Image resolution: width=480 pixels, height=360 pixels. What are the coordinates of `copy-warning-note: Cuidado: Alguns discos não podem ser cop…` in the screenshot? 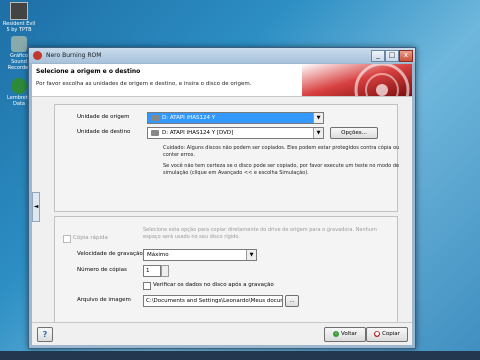 It's located at (281, 151).